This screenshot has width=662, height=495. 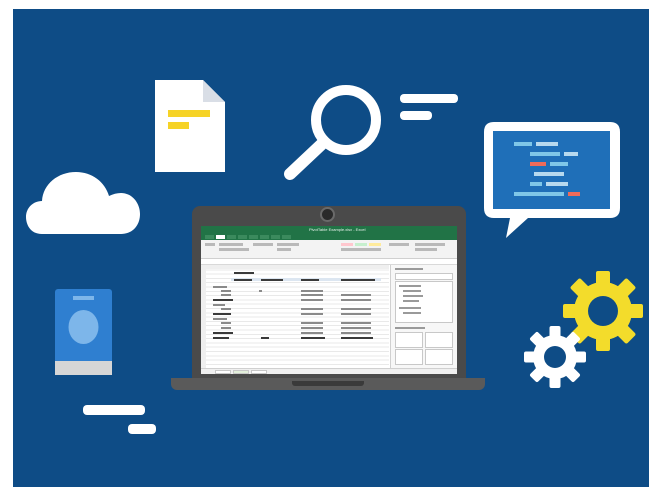 What do you see at coordinates (329, 249) in the screenshot?
I see `excel-ribbon` at bounding box center [329, 249].